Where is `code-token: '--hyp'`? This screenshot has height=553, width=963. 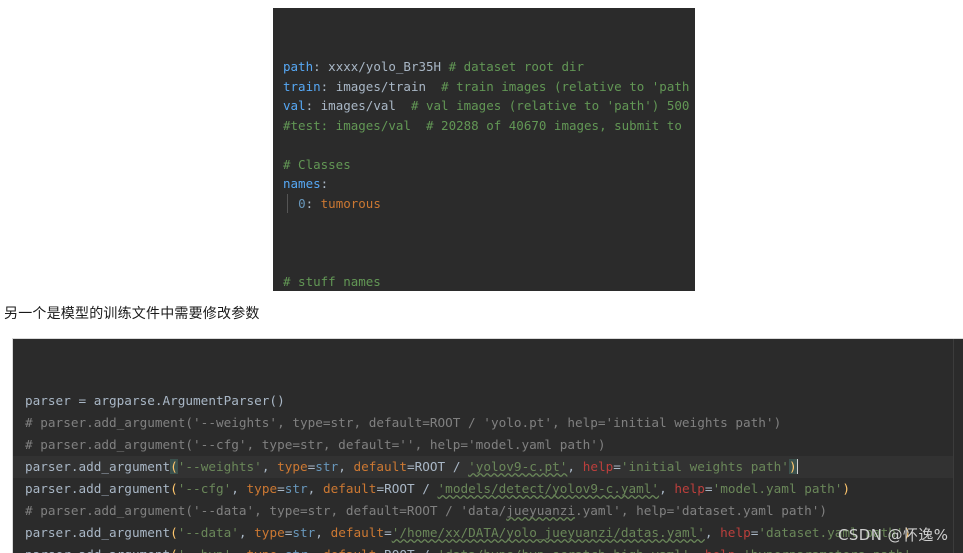
code-token: '--hyp' is located at coordinates (204, 550).